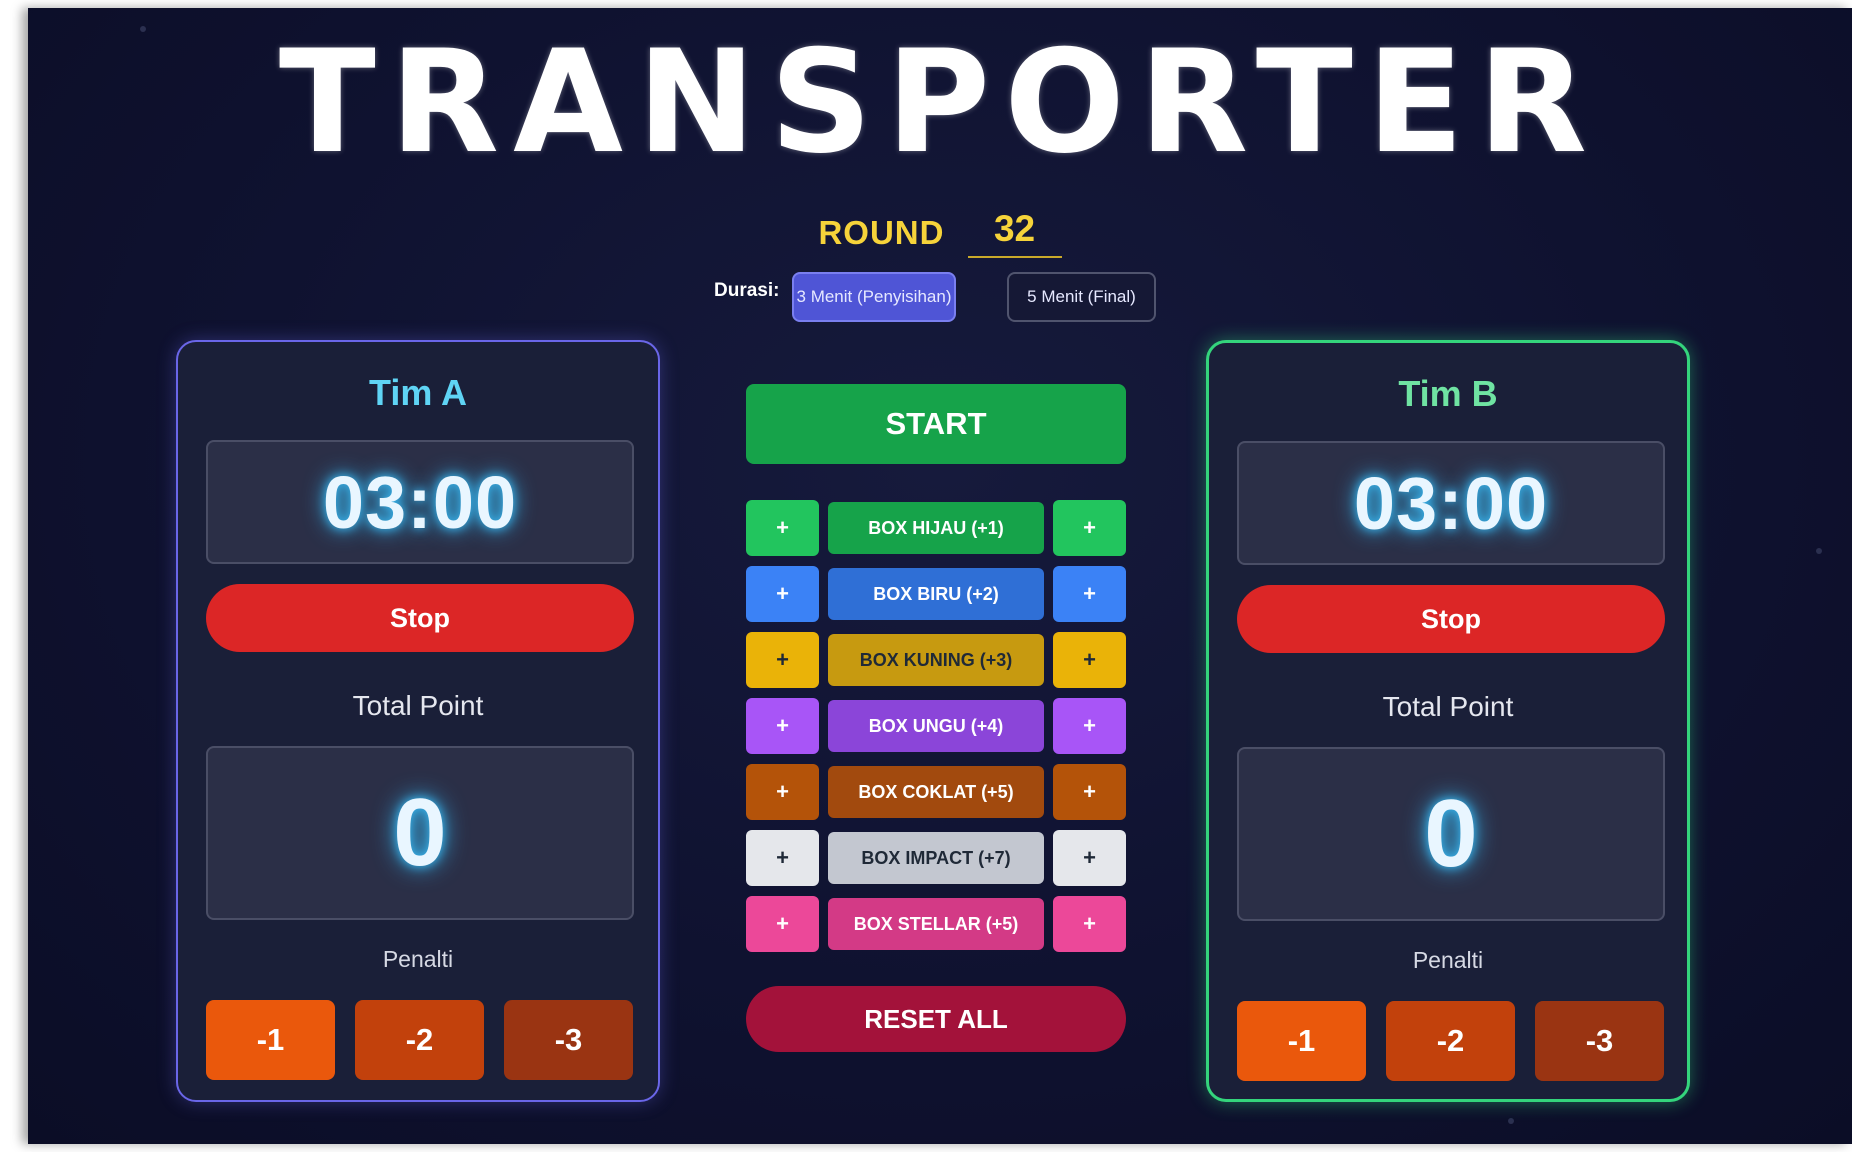 The image size is (1852, 1152). I want to click on box-hijau-label: BOX HIJAU (+1), so click(936, 528).